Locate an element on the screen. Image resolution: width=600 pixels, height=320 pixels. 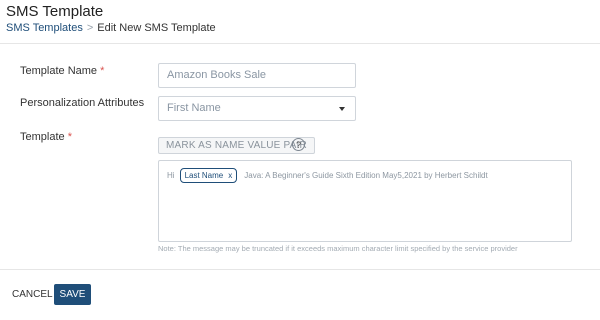
help-icon: ? is located at coordinates (298, 144).